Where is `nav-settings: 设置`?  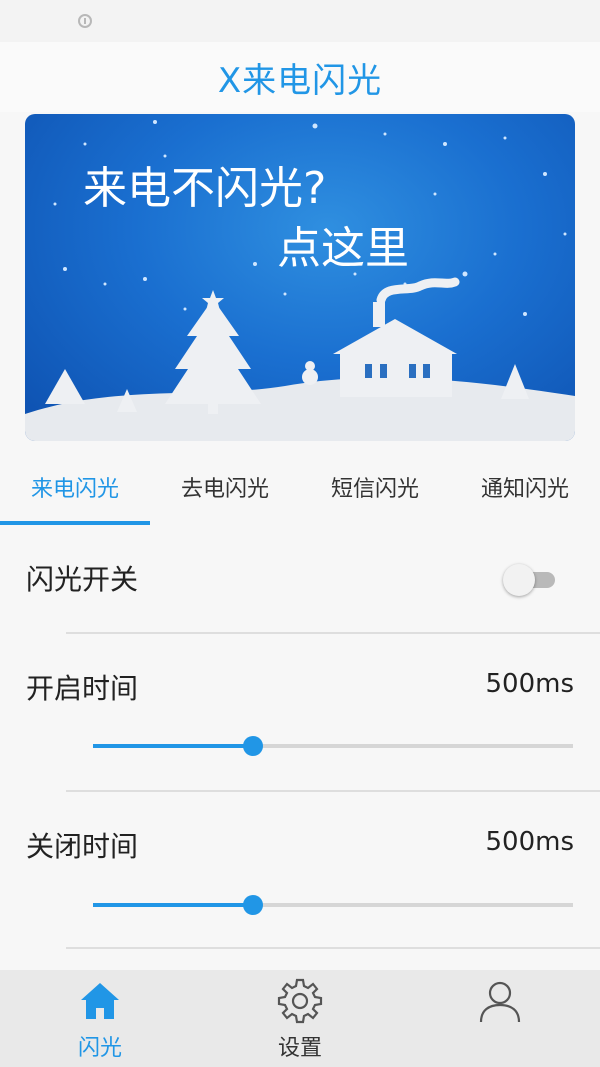 nav-settings: 设置 is located at coordinates (300, 1018).